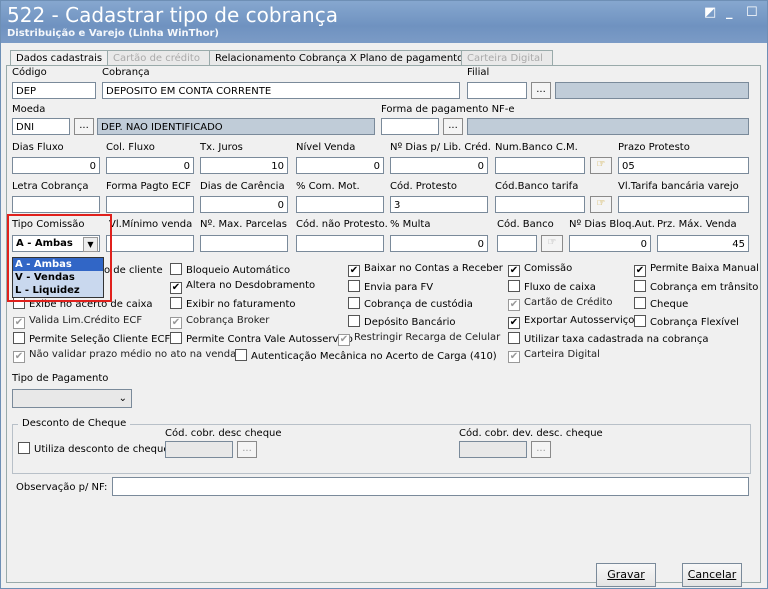  Describe the element at coordinates (150, 243) in the screenshot. I see `vl-min-venda-input` at that location.